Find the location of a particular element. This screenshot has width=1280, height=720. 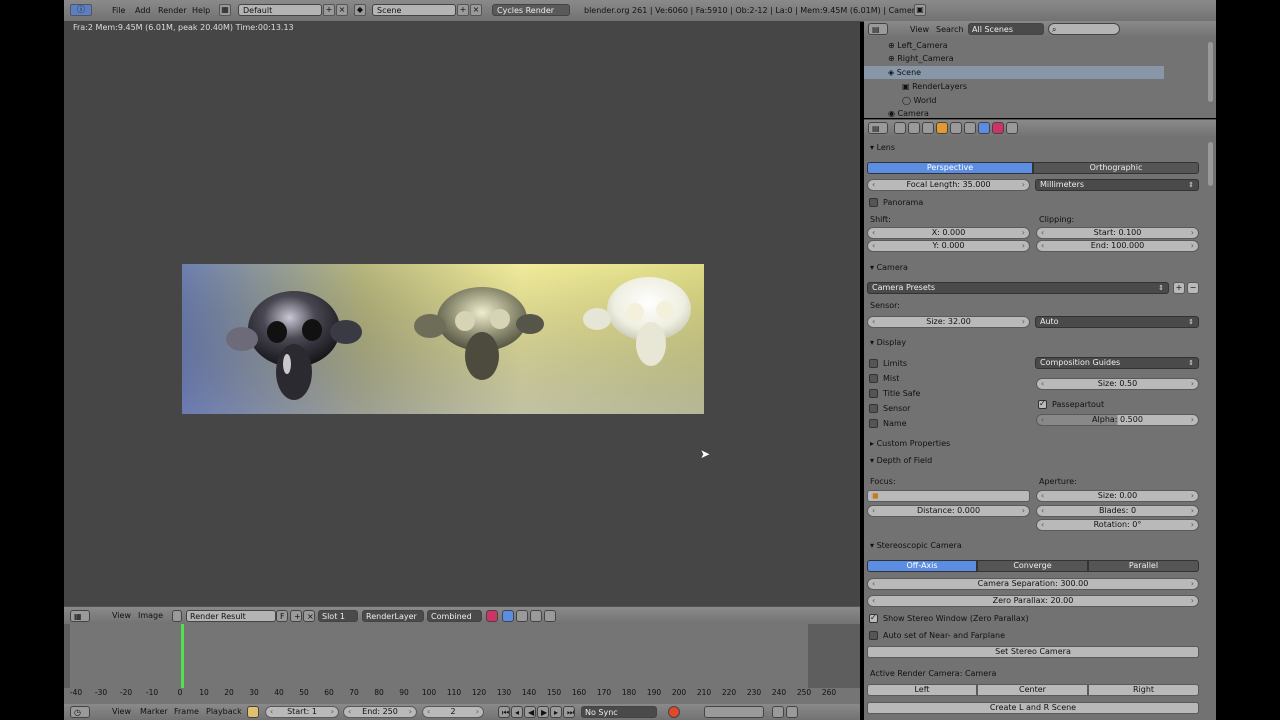

delete-scene-icon: × is located at coordinates (476, 10).